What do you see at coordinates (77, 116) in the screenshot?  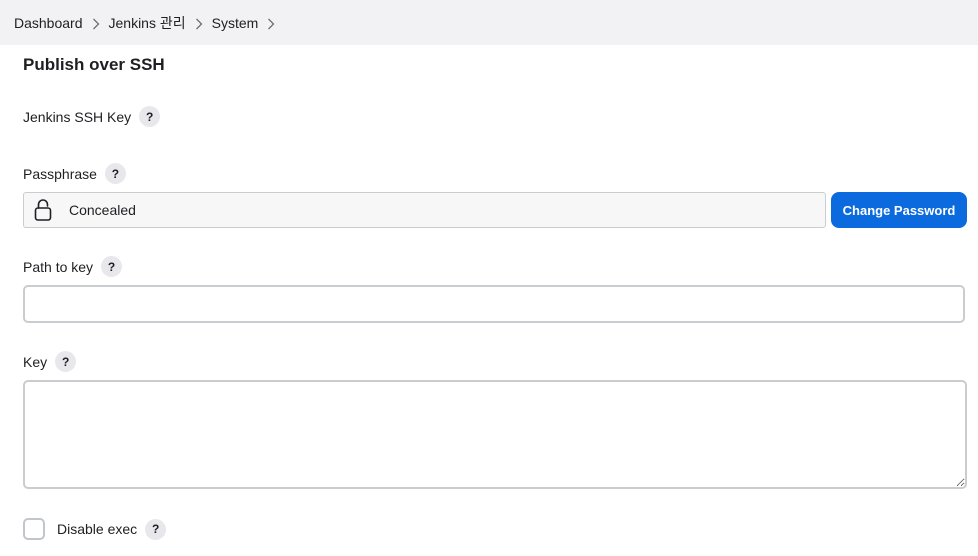 I see `jenkins-ssh-key-label: Jenkins SSH Key` at bounding box center [77, 116].